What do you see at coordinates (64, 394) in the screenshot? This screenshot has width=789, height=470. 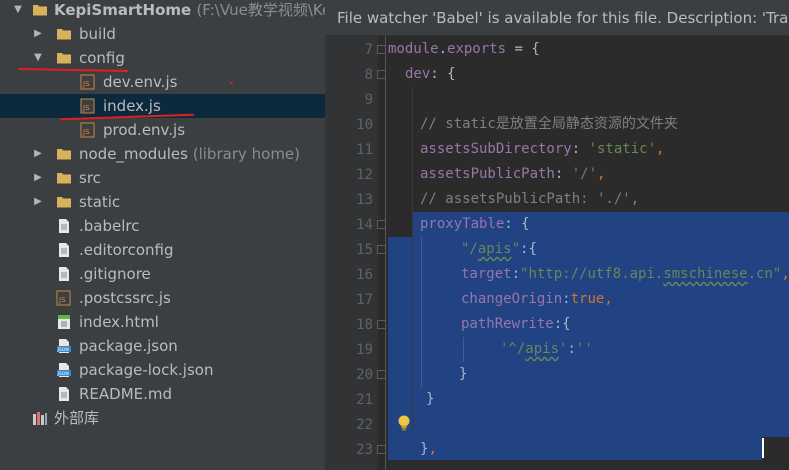 I see `markdown-file-icon` at bounding box center [64, 394].